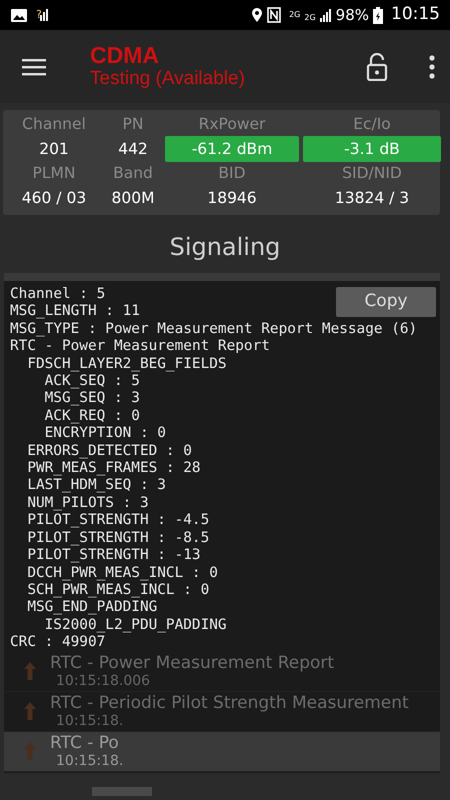  Describe the element at coordinates (109, 451) in the screenshot. I see `code-line: ERRORS_DETECTED : 0` at that location.